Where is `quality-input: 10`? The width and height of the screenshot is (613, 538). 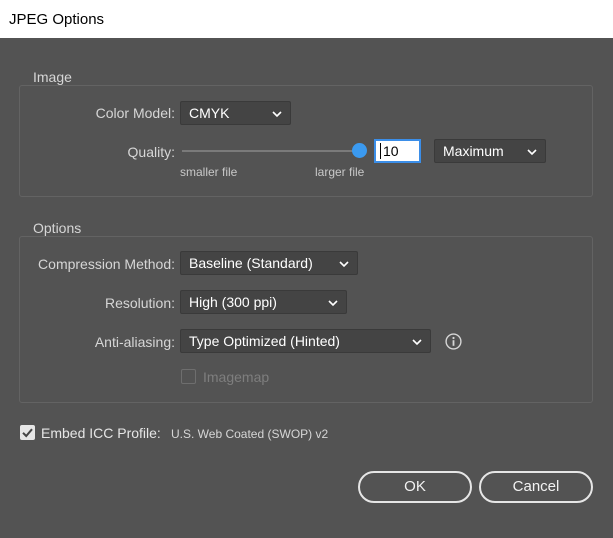 quality-input: 10 is located at coordinates (397, 151).